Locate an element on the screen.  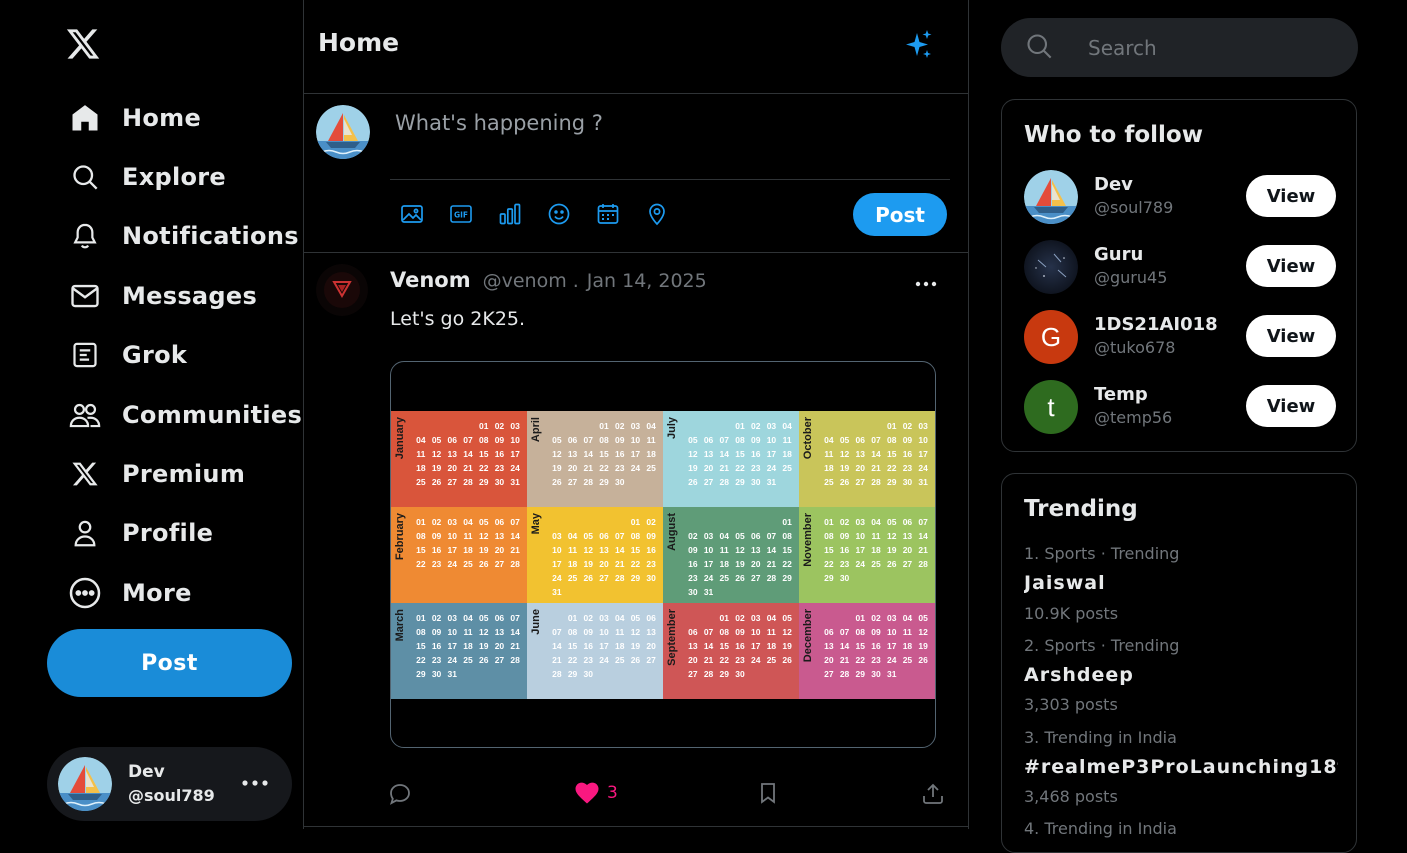
trend-name: Jaiswal is located at coordinates (1181, 583).